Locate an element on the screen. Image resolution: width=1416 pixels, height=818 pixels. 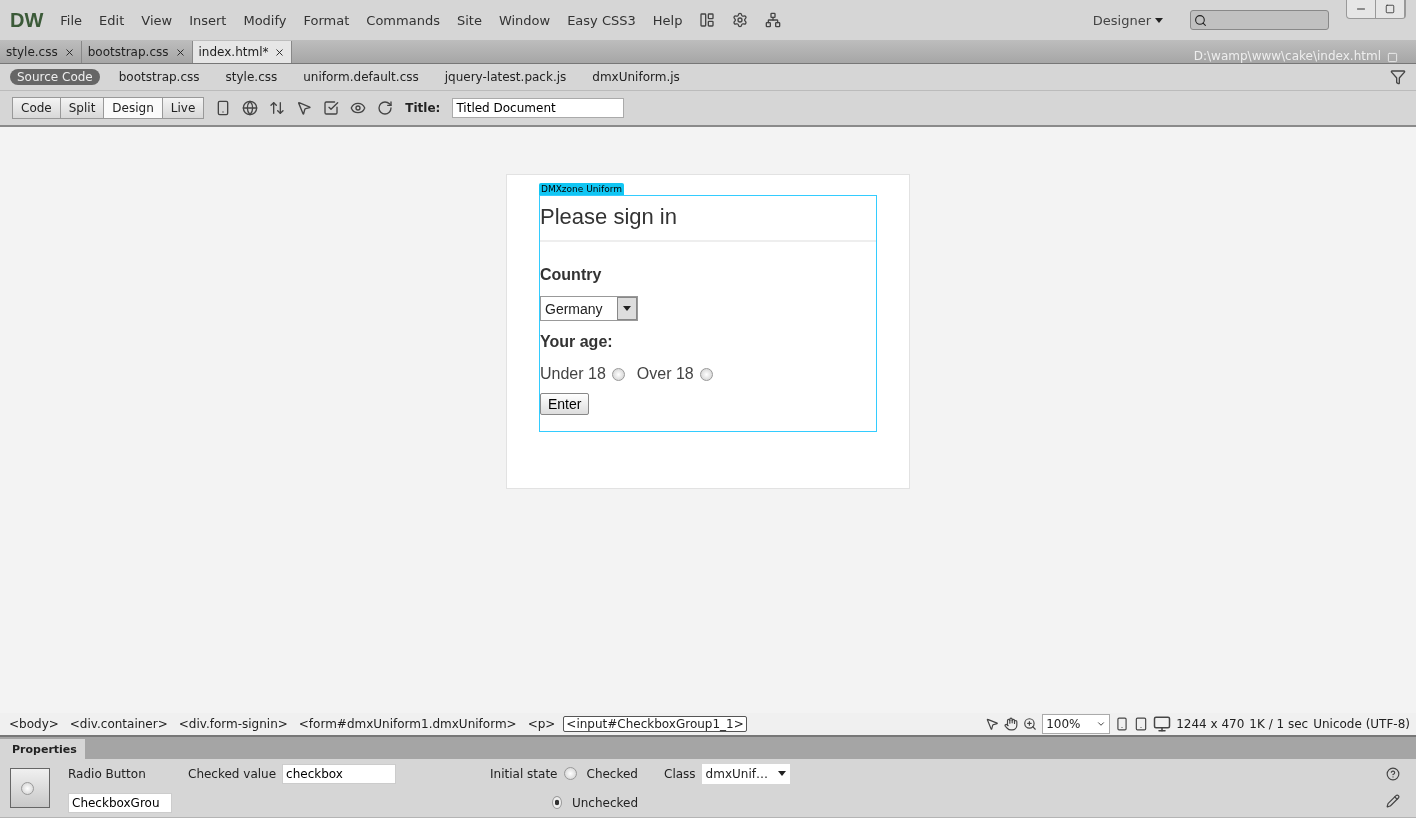
state-option: Checked is located at coordinates (600, 773).